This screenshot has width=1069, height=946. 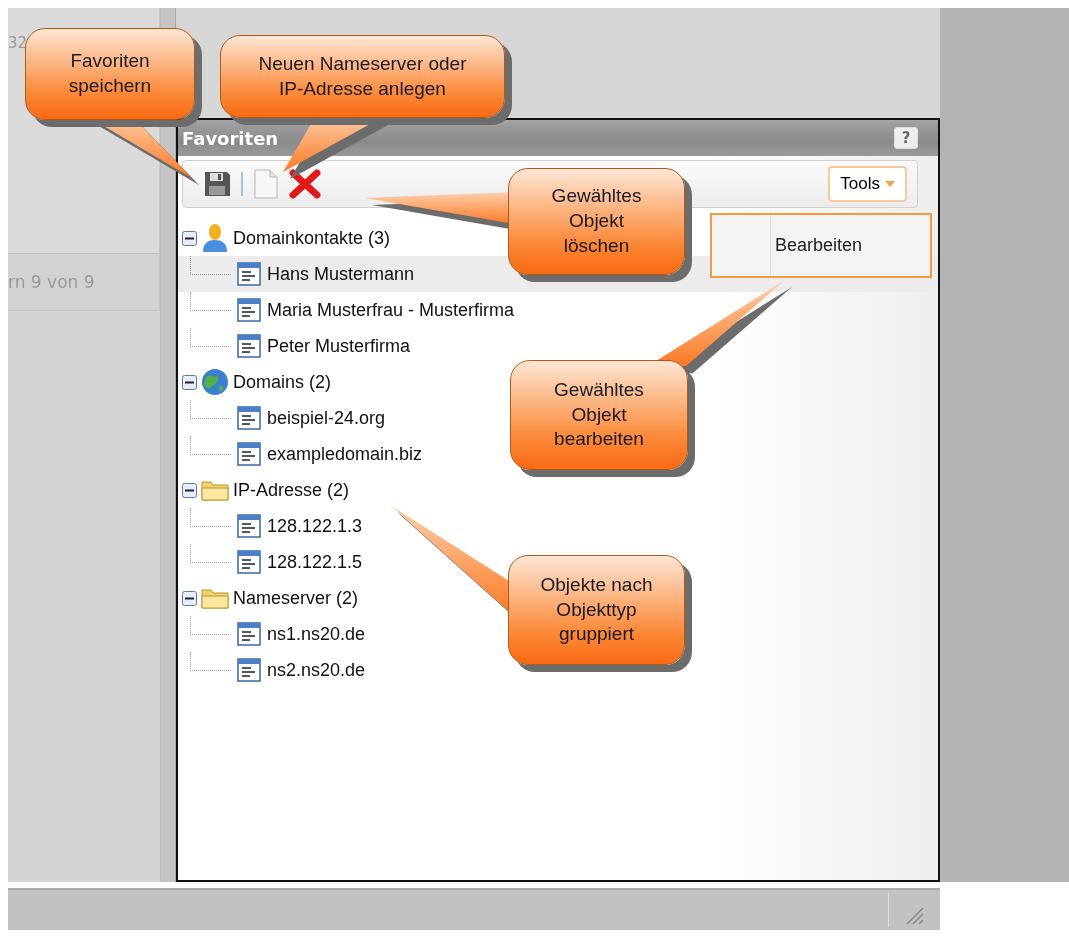 I want to click on save-icon, so click(x=217, y=184).